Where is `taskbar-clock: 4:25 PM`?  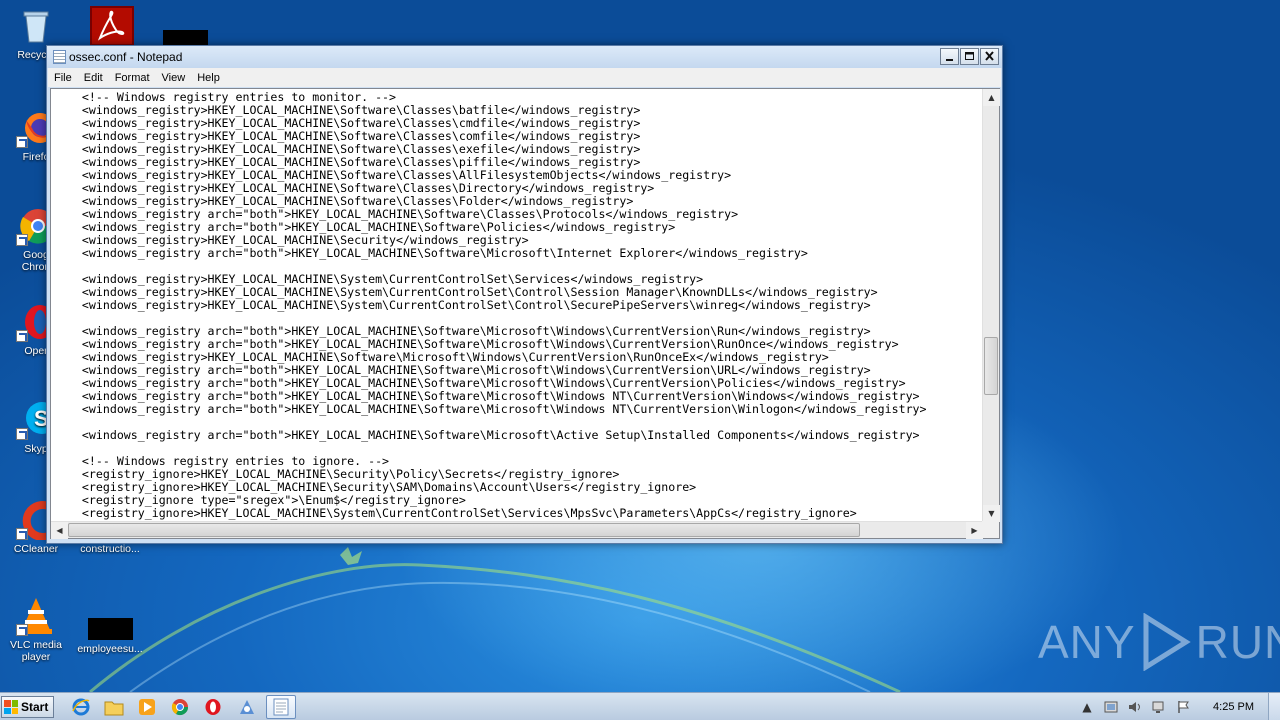
taskbar-clock: 4:25 PM is located at coordinates (1233, 707).